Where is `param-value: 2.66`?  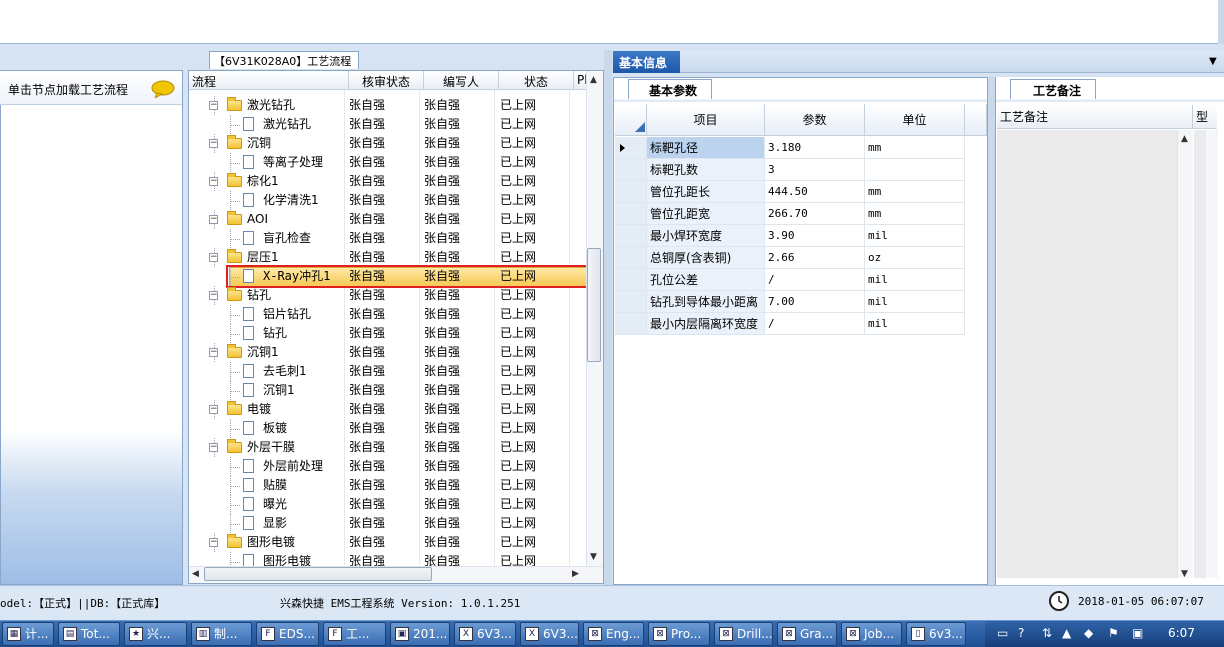 param-value: 2.66 is located at coordinates (815, 258).